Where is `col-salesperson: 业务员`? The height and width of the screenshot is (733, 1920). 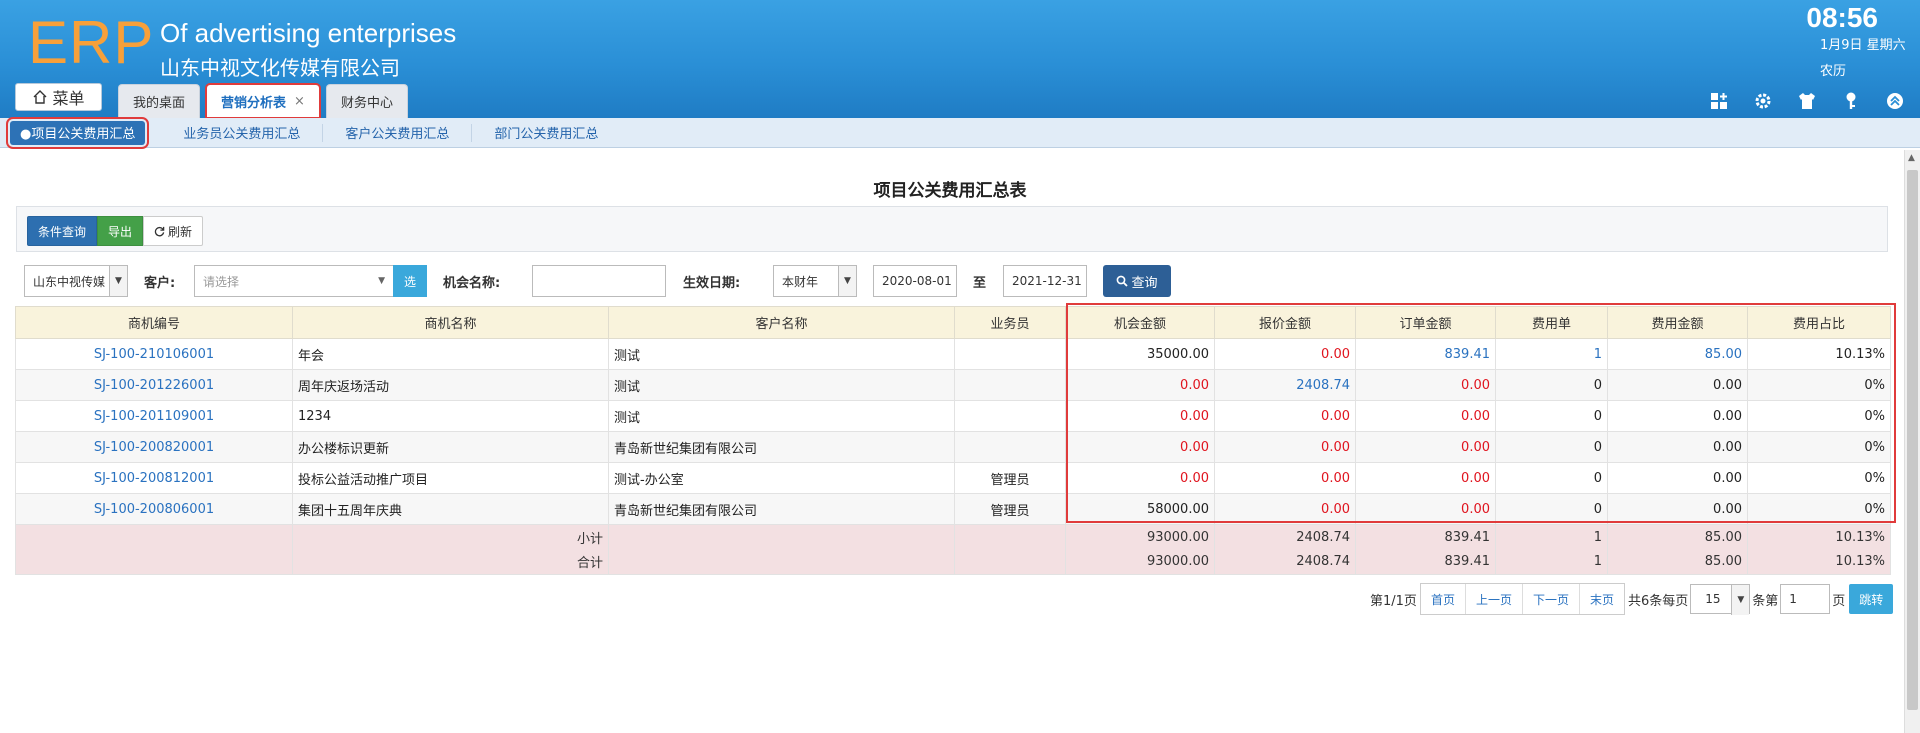 col-salesperson: 业务员 is located at coordinates (1010, 322).